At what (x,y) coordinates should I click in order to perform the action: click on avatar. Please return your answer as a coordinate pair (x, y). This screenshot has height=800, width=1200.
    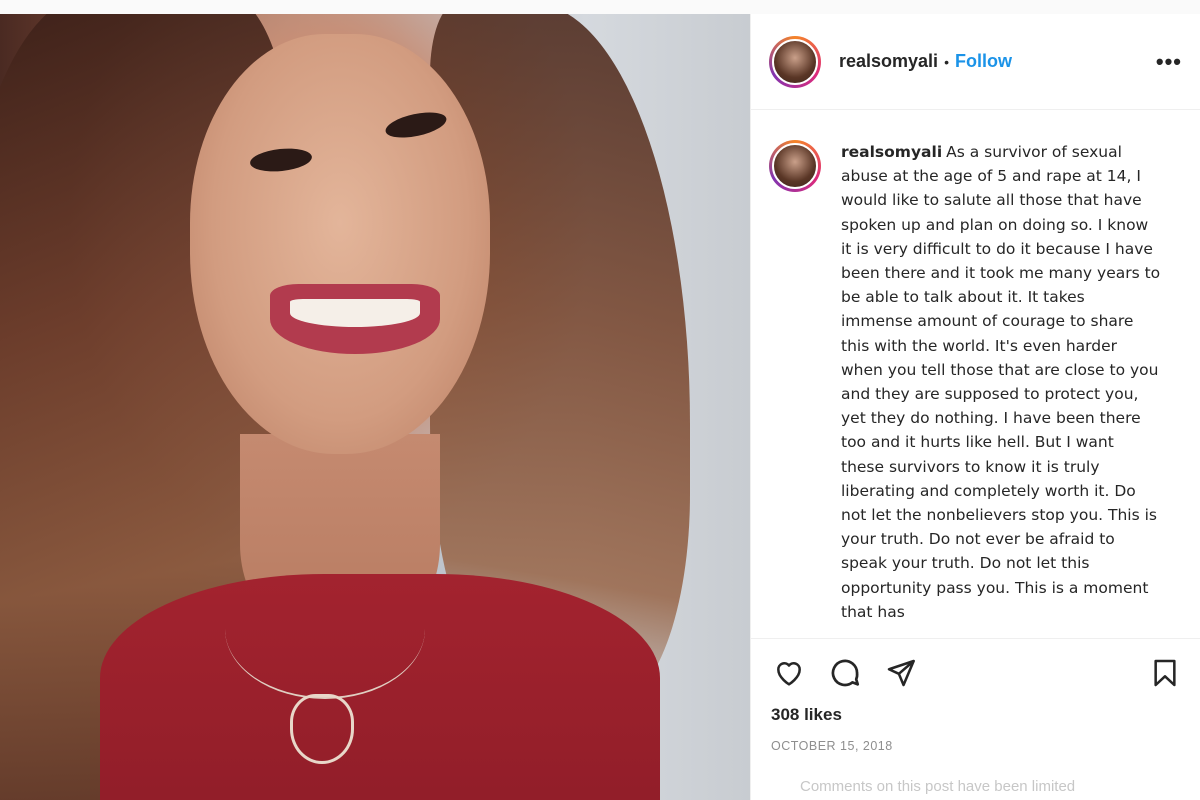
    Looking at the image, I should click on (795, 61).